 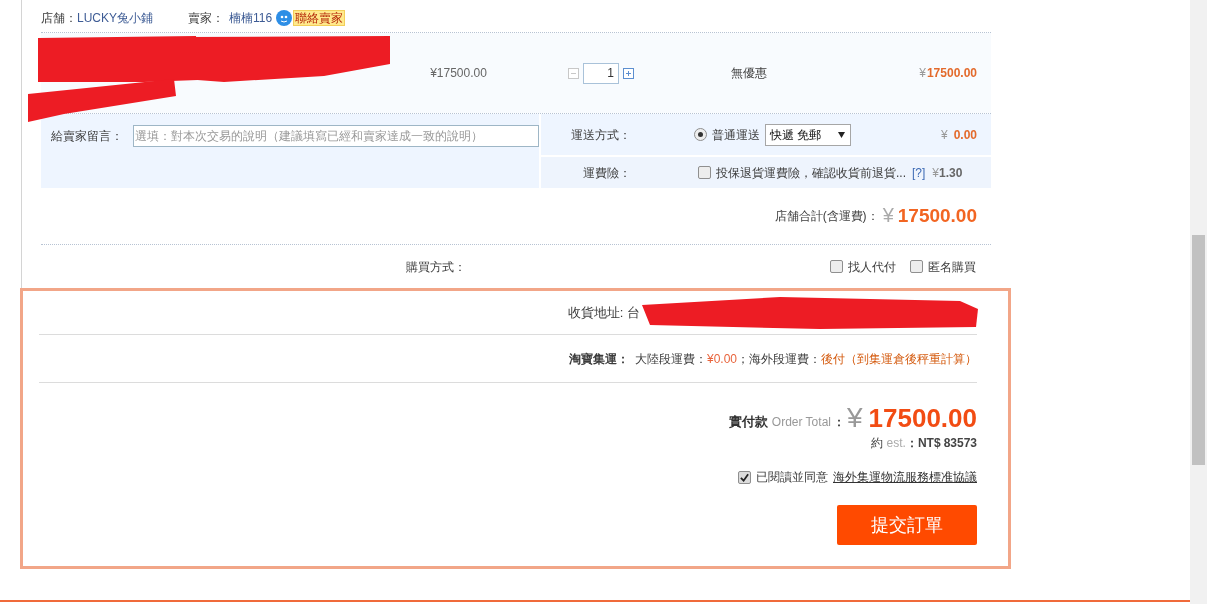 I want to click on smiley-icon, so click(x=284, y=18).